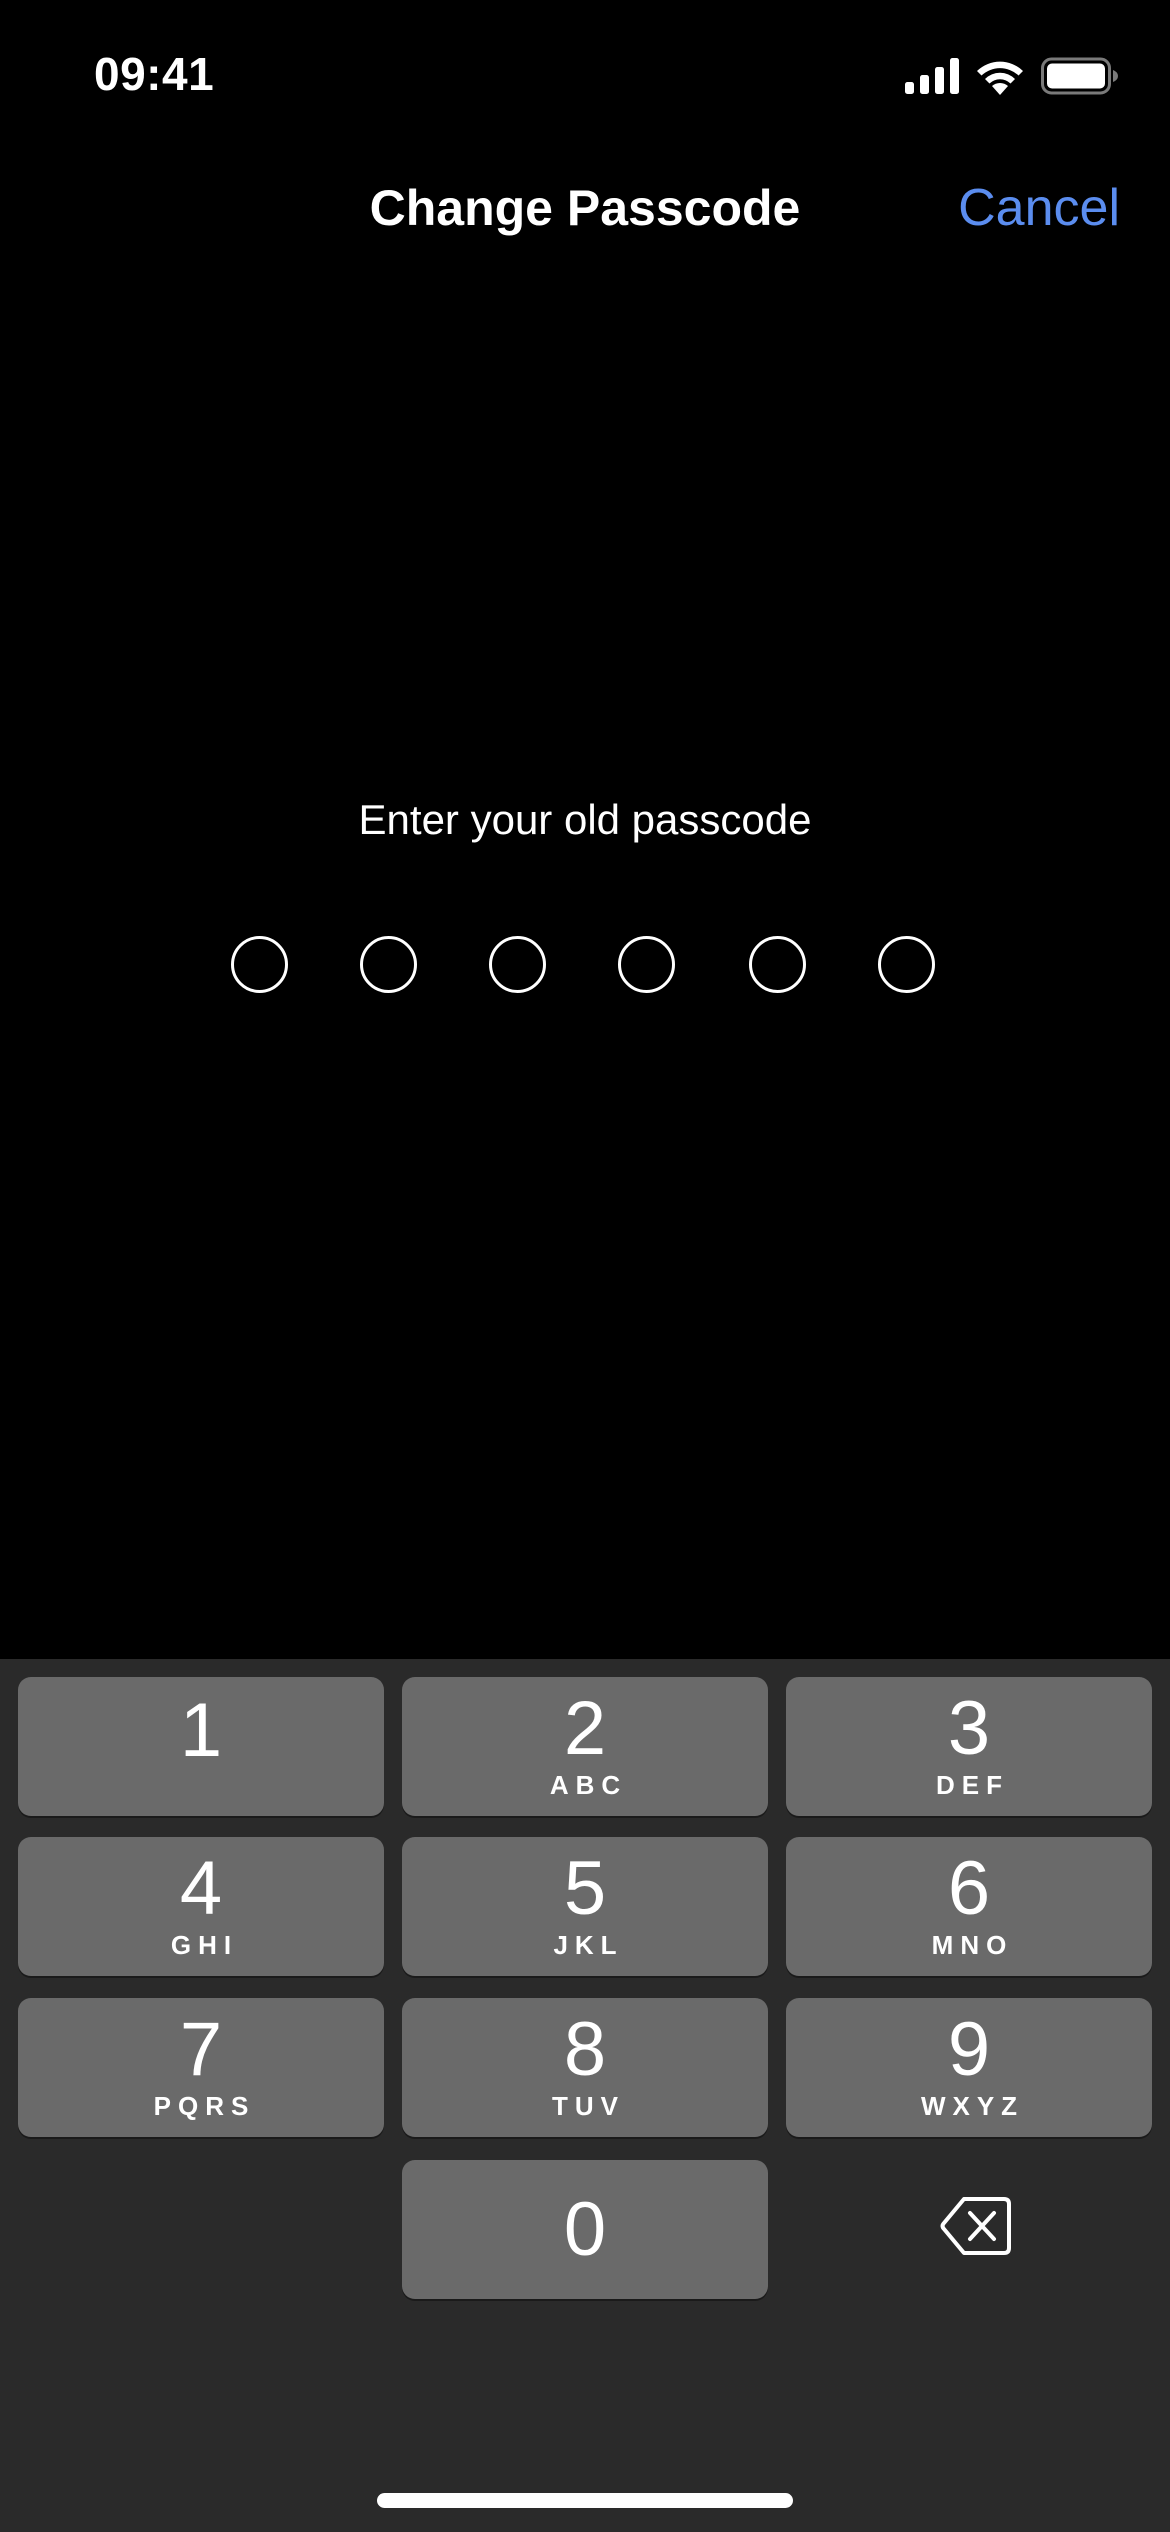  What do you see at coordinates (585, 2500) in the screenshot?
I see `home-indicator` at bounding box center [585, 2500].